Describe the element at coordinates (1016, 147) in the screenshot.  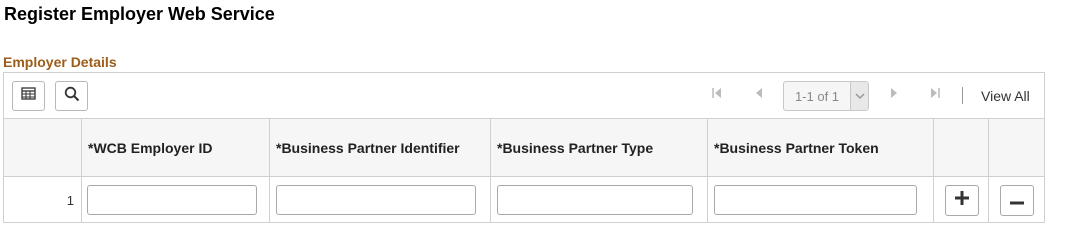
I see `delete-row-header` at that location.